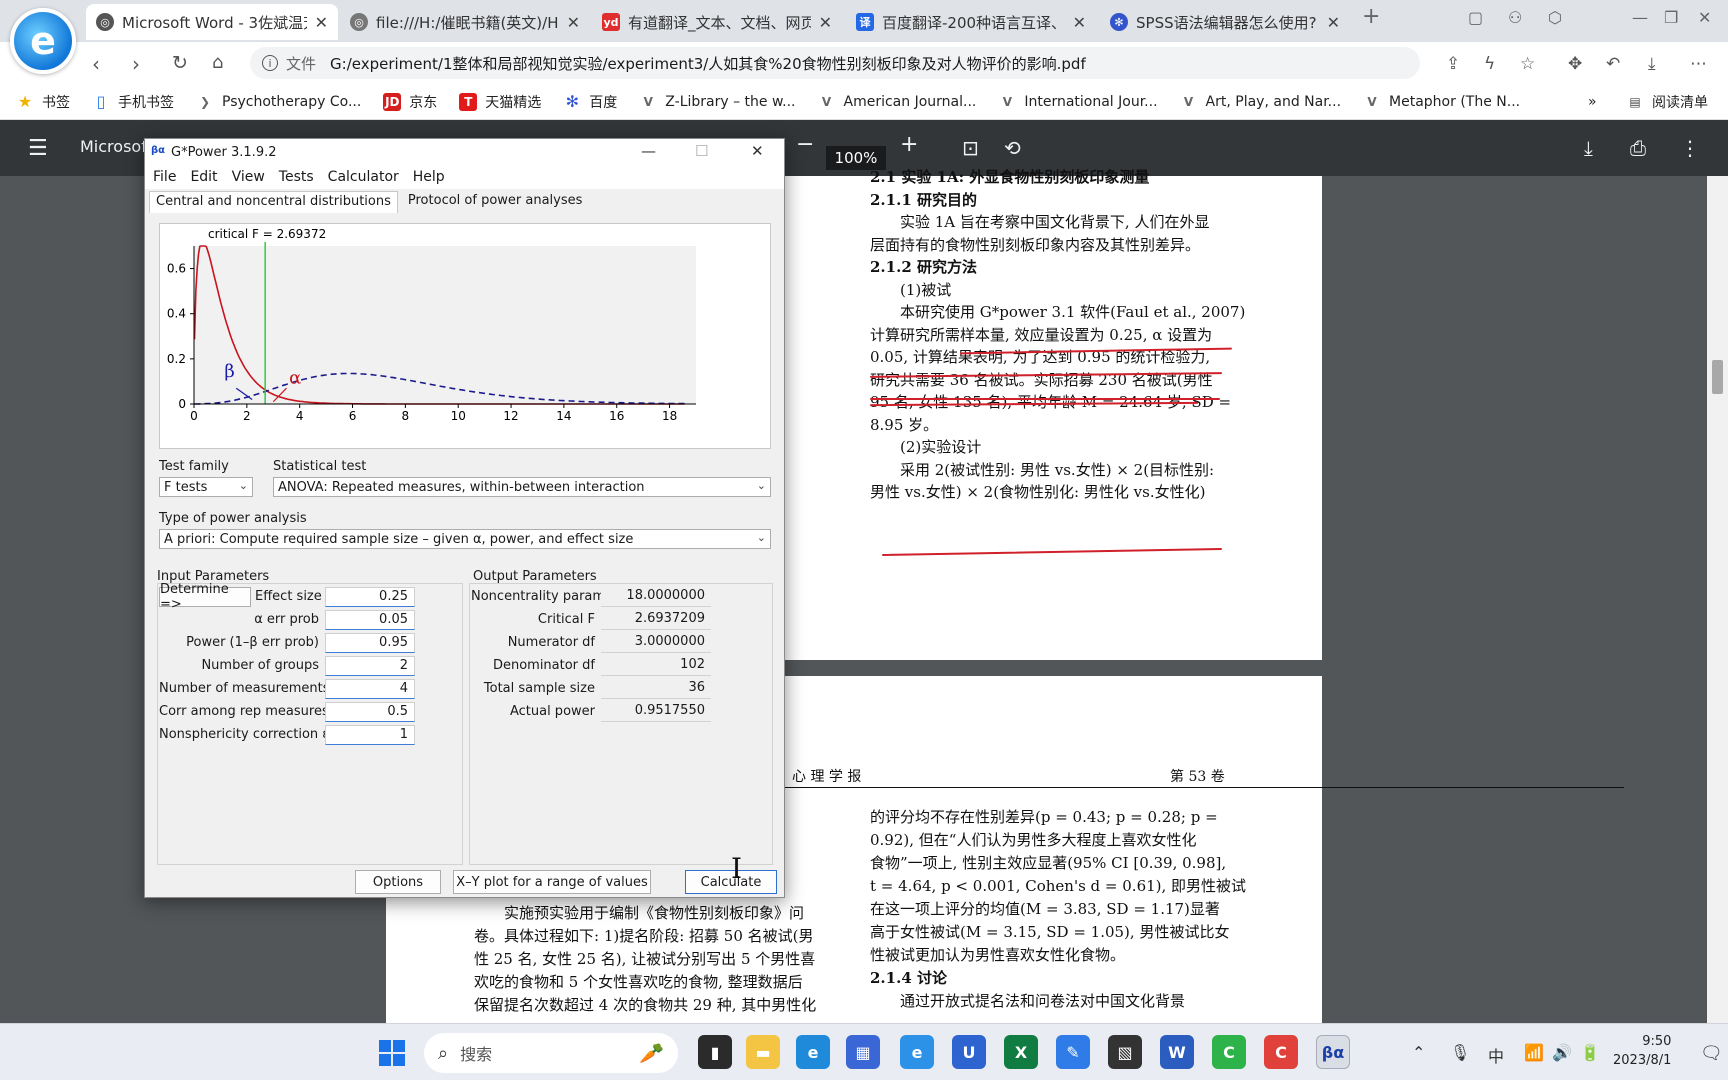 This screenshot has width=1728, height=1080. Describe the element at coordinates (970, 148) in the screenshot. I see `fit-page-icon: ⊡` at that location.